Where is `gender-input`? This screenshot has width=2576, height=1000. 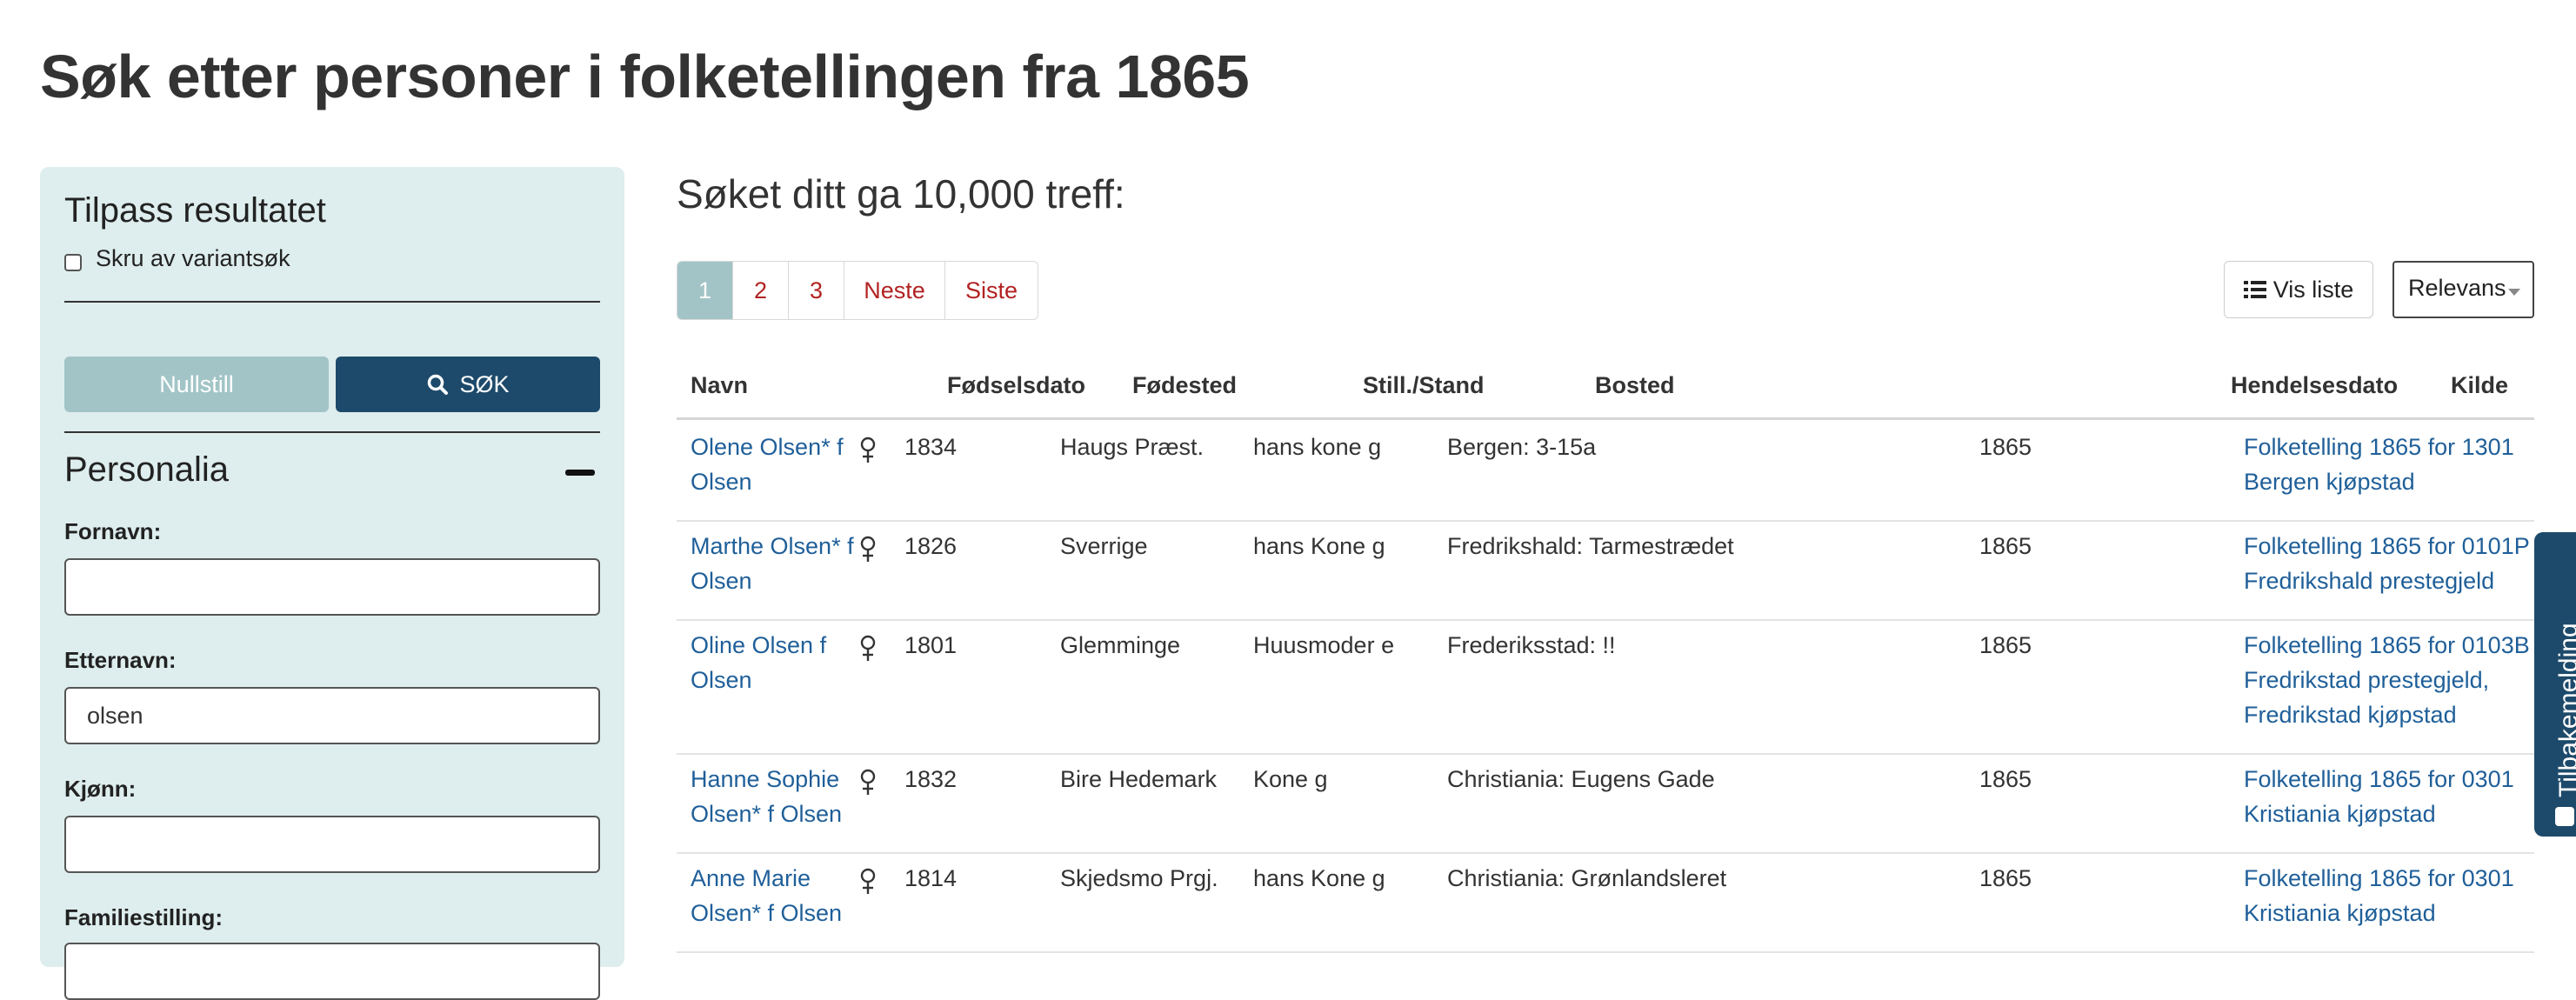 gender-input is located at coordinates (332, 844).